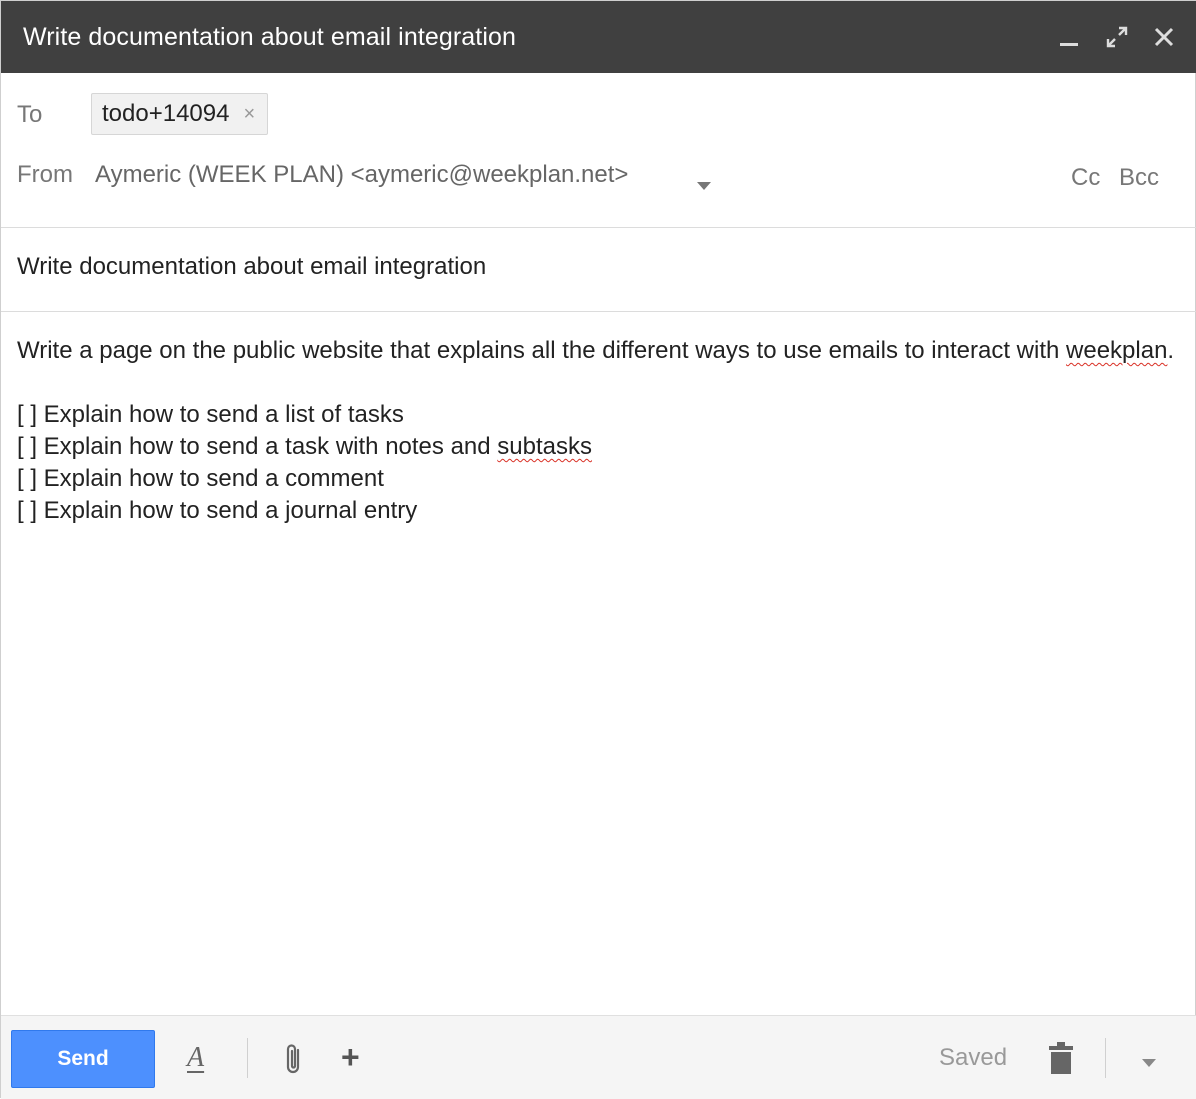 The height and width of the screenshot is (1099, 1196). I want to click on bcc-link: Bcc, so click(1139, 178).